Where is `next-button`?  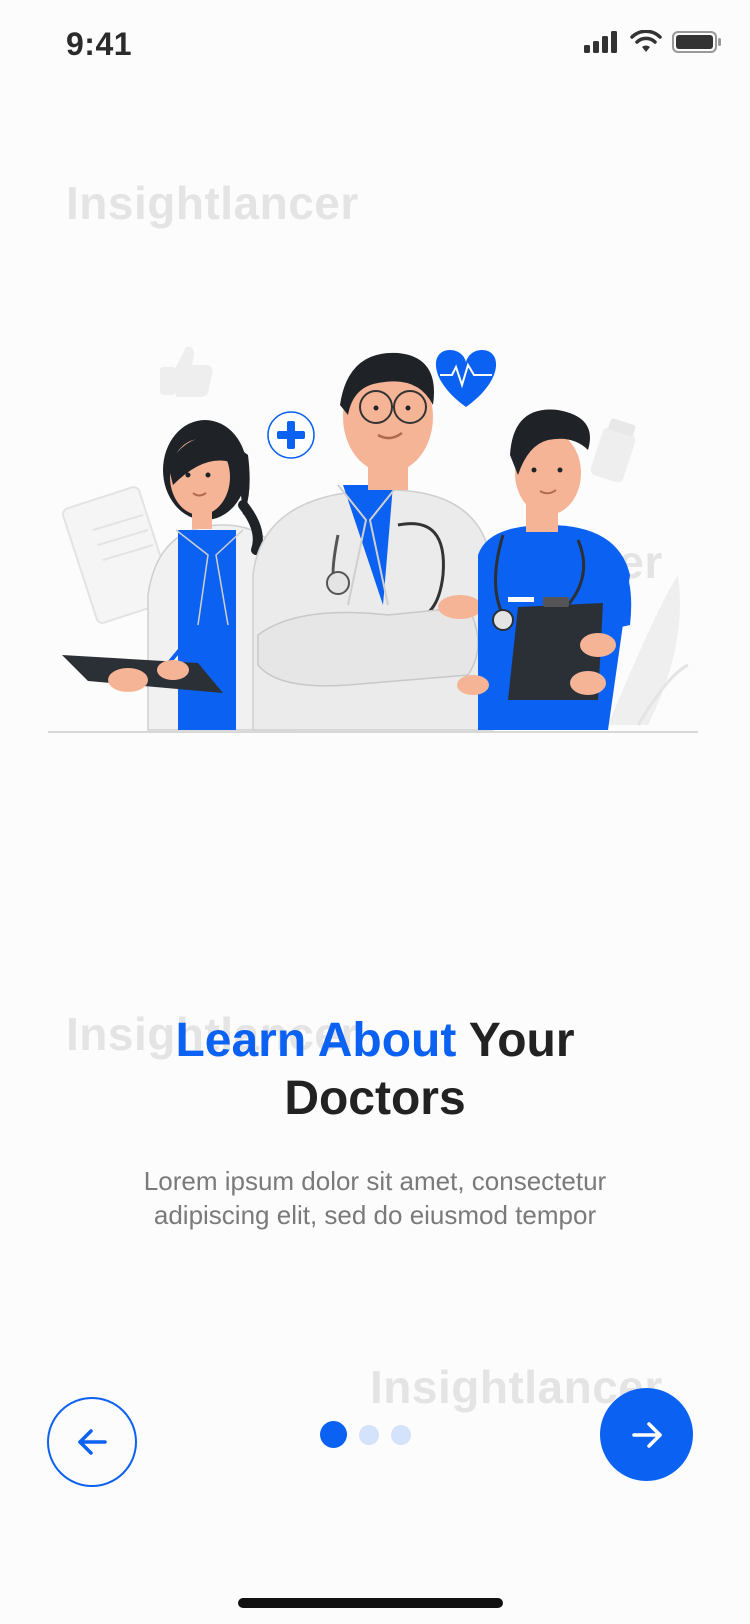
next-button is located at coordinates (646, 1434).